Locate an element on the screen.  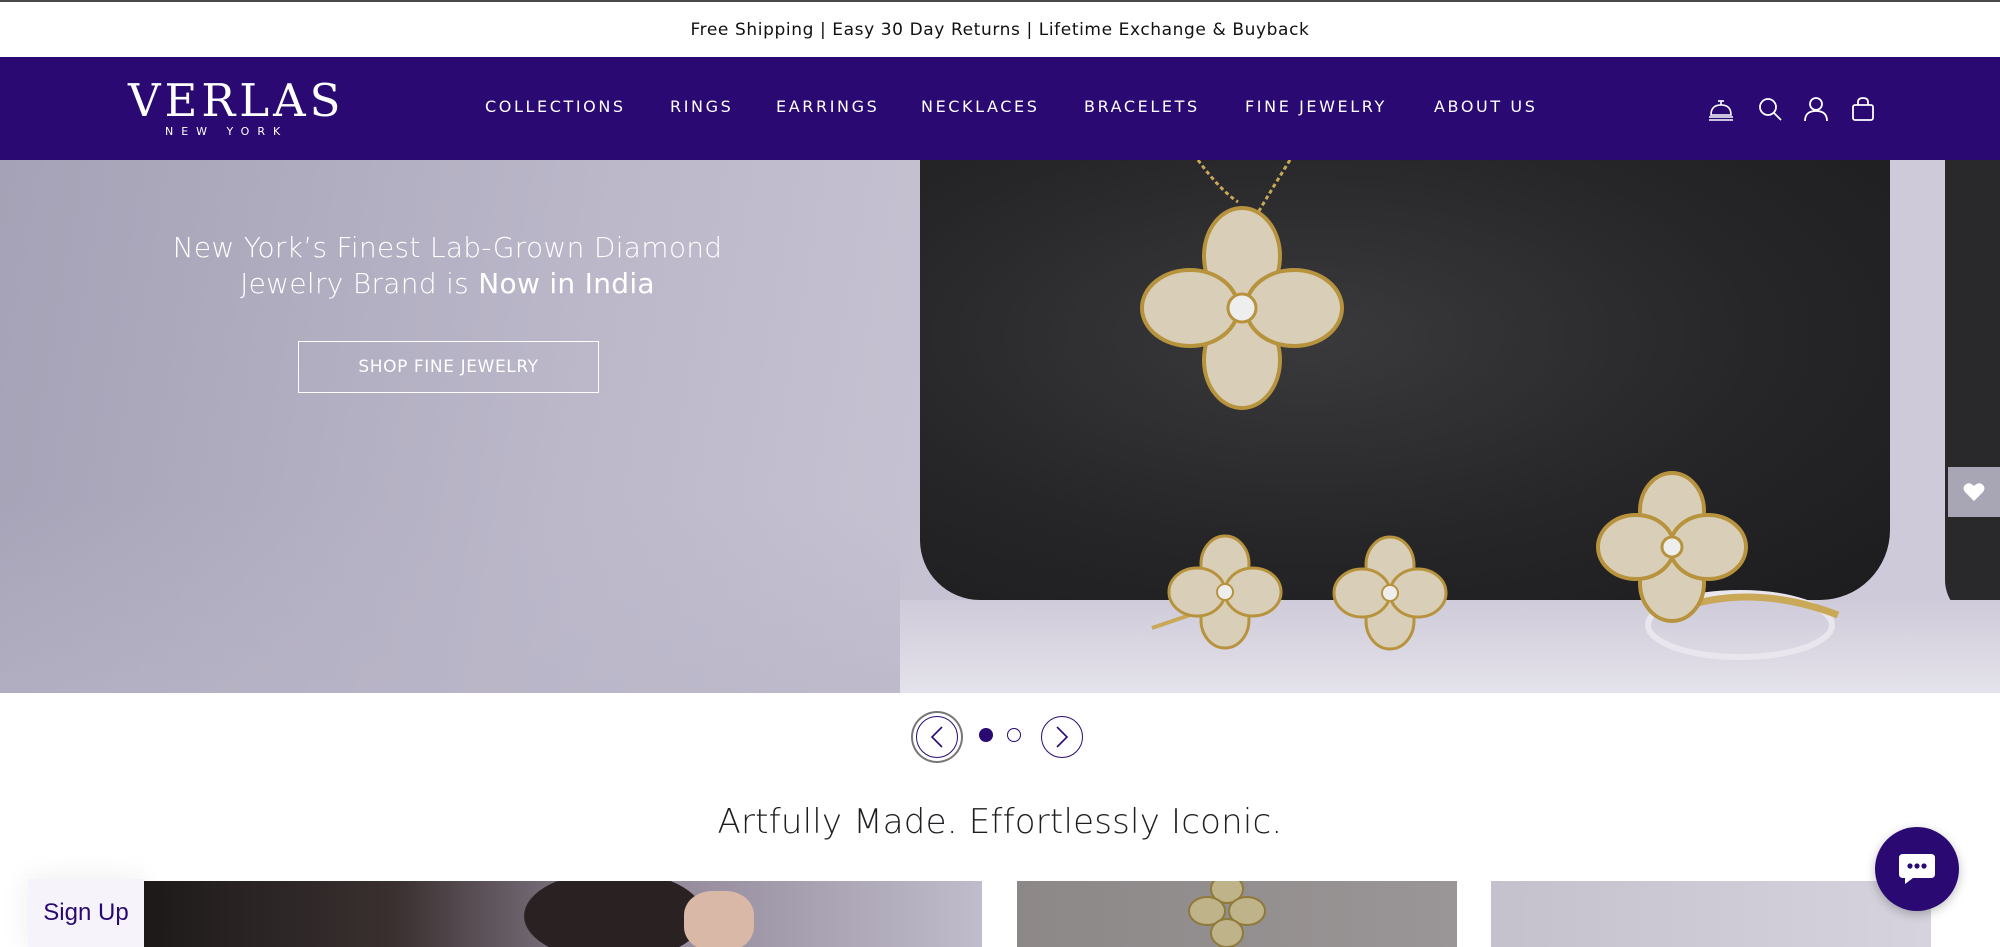
signup-button: Sign Up is located at coordinates (86, 913).